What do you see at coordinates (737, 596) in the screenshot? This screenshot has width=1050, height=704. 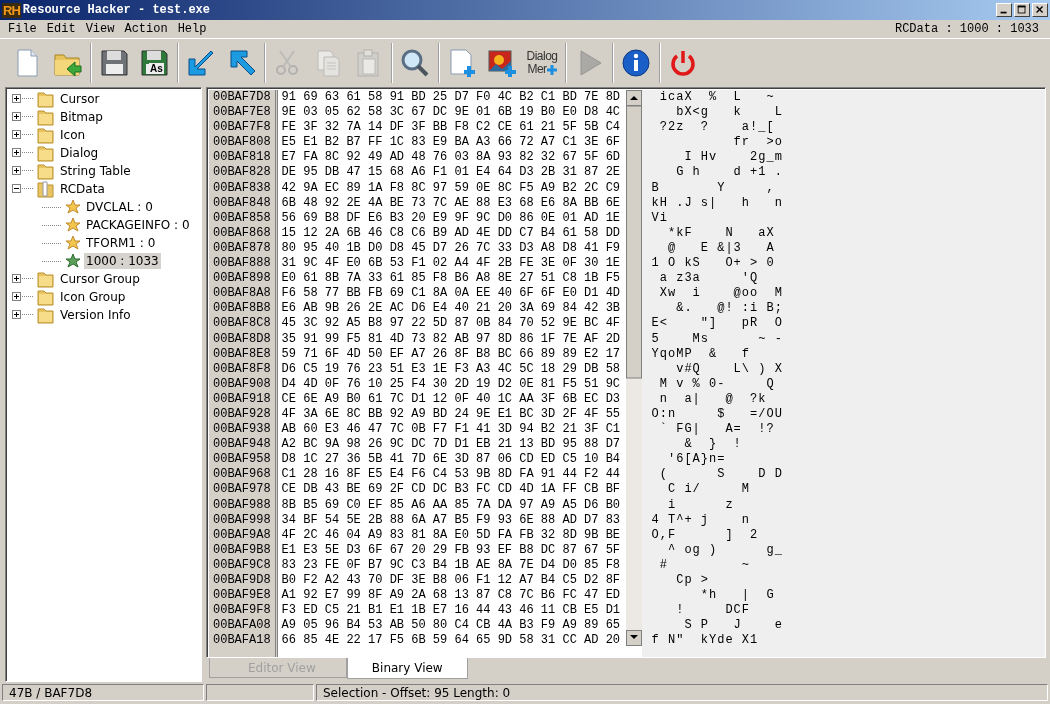 I see `ascii-text: *h | G` at bounding box center [737, 596].